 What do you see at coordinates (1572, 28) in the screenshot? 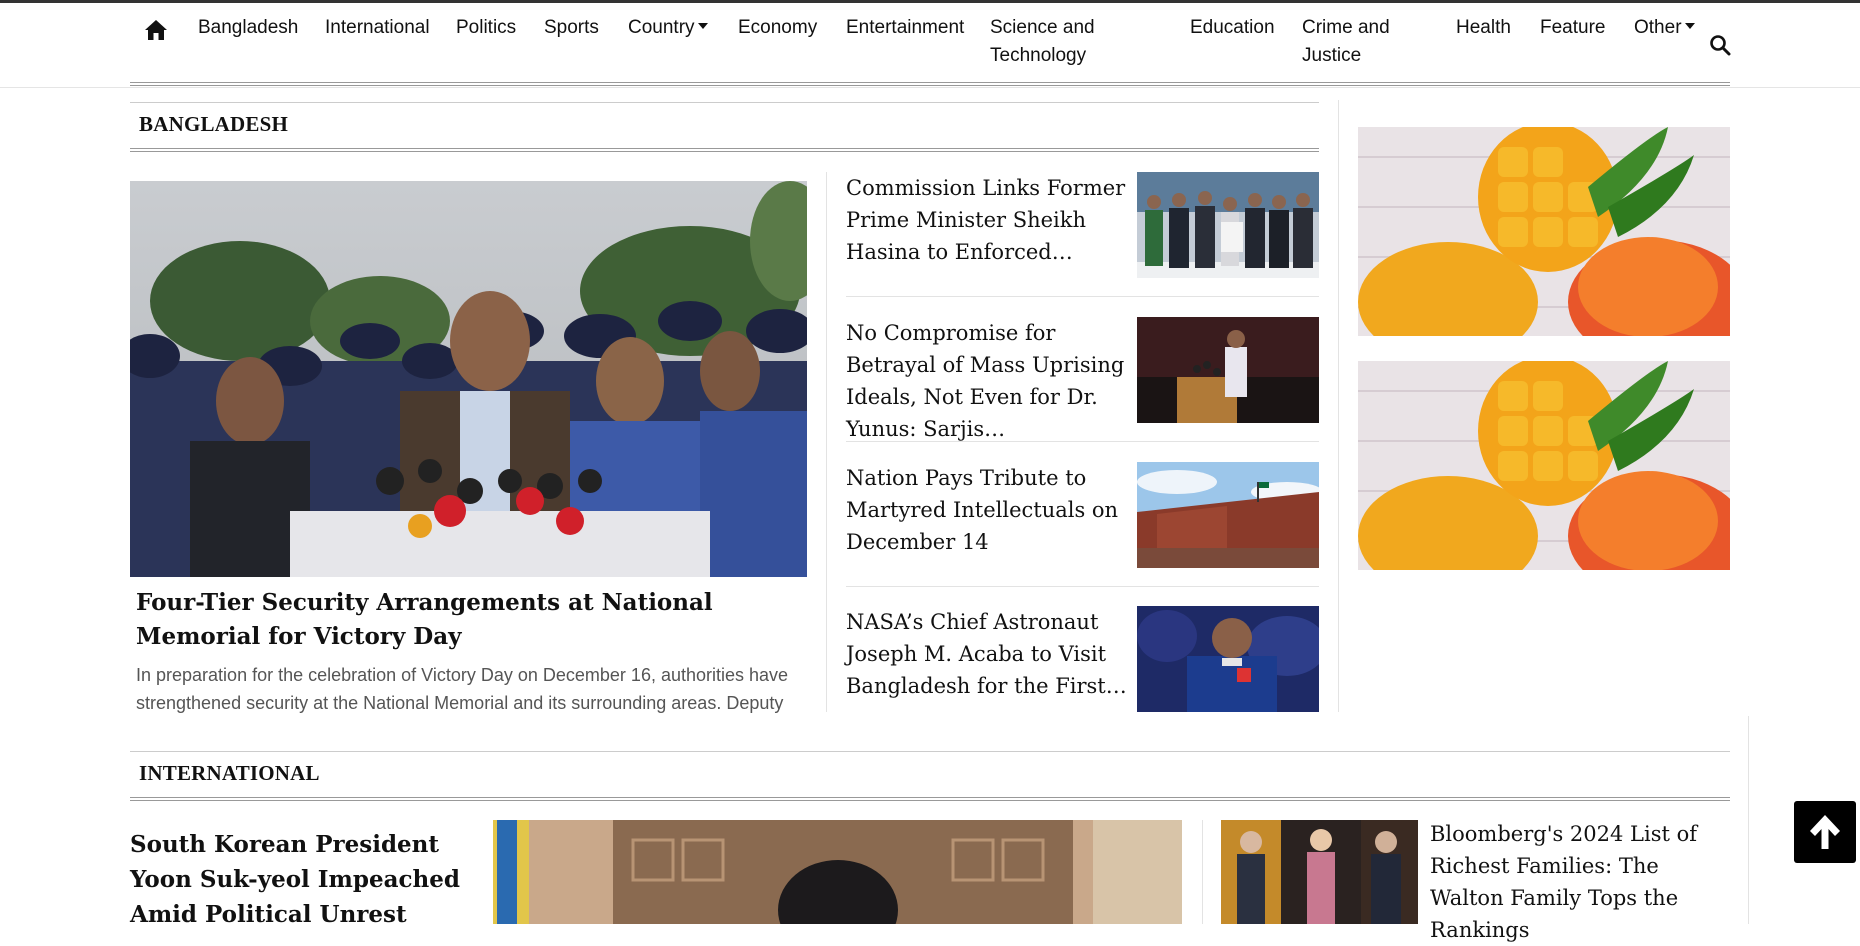
I see `nav-item-feature: Feature` at bounding box center [1572, 28].